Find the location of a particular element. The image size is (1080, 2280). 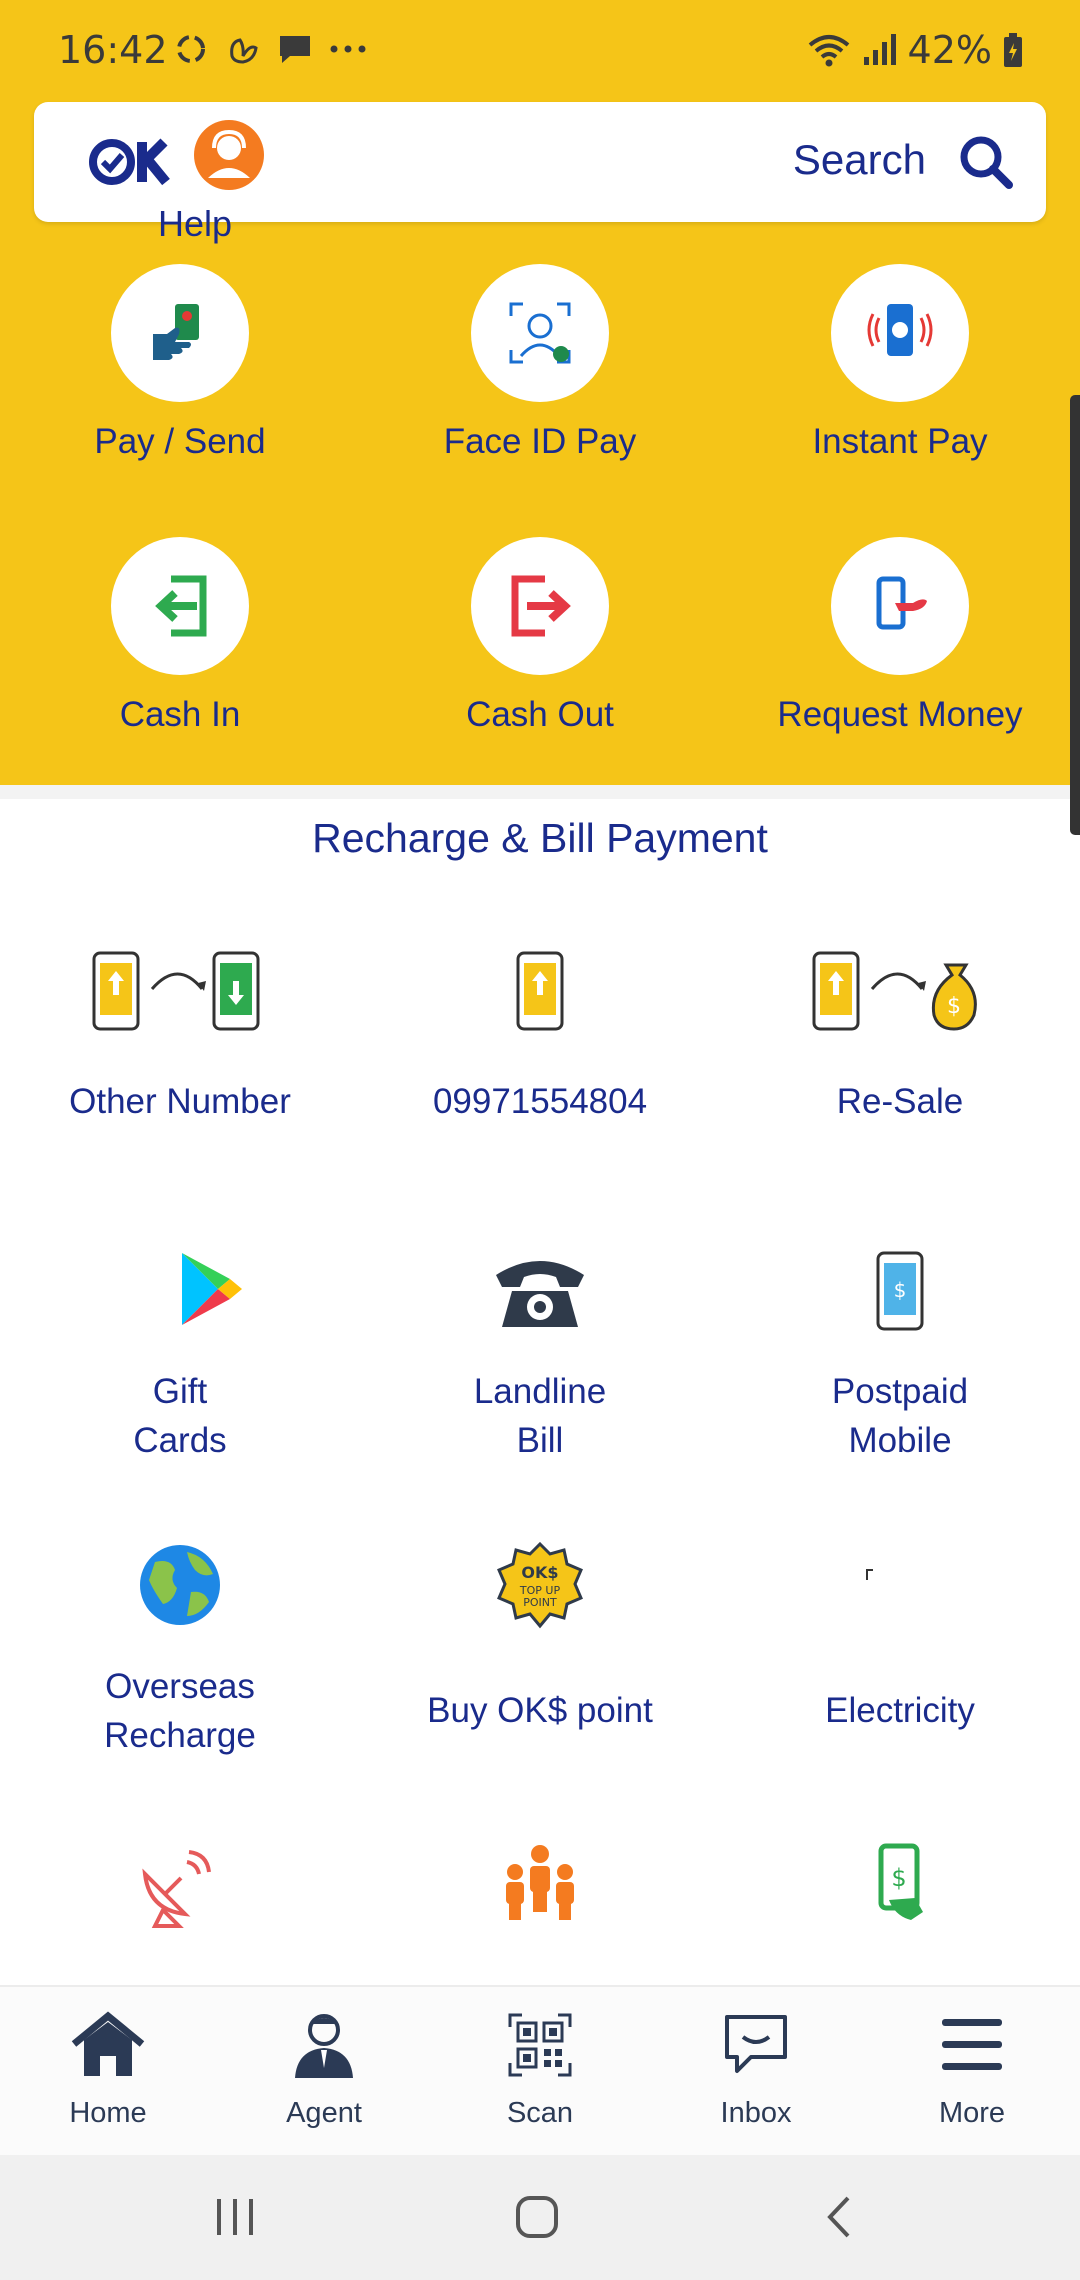

sync-icon is located at coordinates (191, 49).